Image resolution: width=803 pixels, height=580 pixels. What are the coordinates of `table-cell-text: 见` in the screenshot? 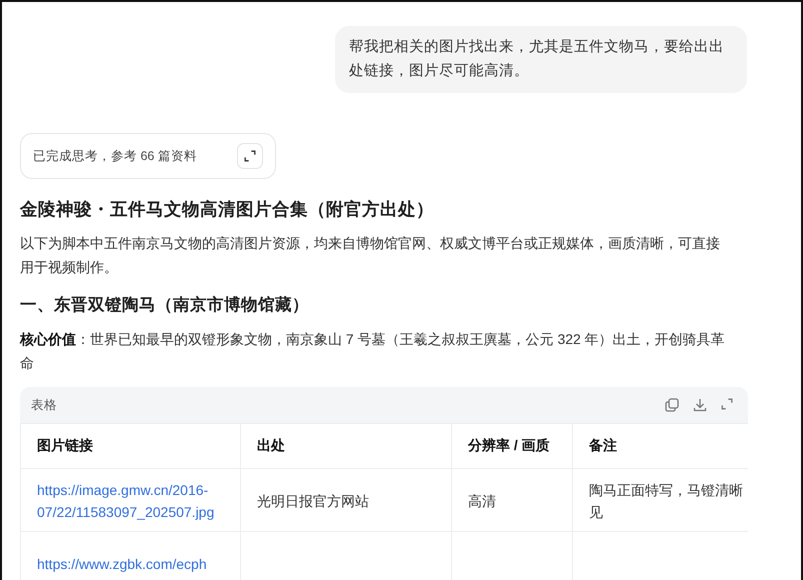 It's located at (596, 512).